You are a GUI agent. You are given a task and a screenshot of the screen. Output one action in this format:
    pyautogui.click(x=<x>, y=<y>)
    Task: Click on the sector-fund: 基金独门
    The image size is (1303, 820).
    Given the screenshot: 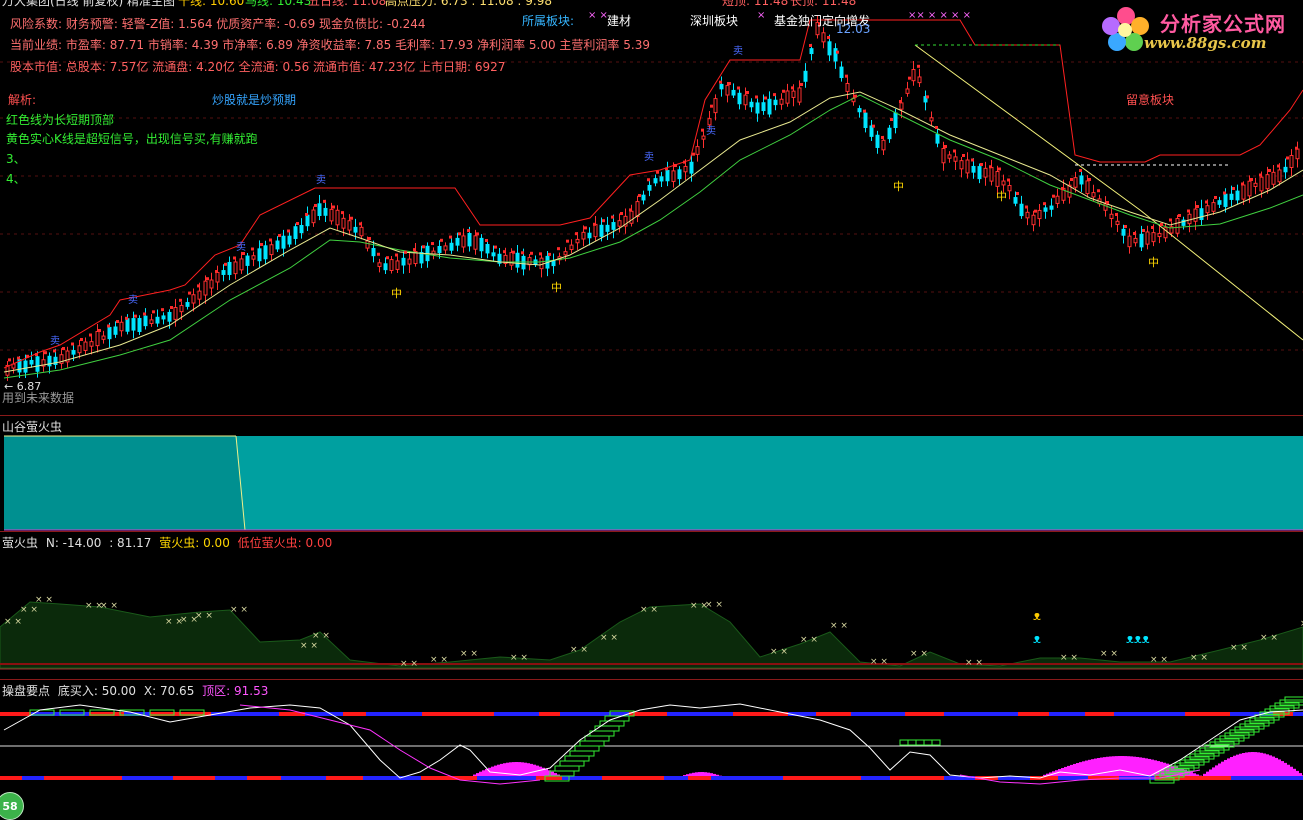 What is the action you would take?
    pyautogui.click(x=798, y=20)
    